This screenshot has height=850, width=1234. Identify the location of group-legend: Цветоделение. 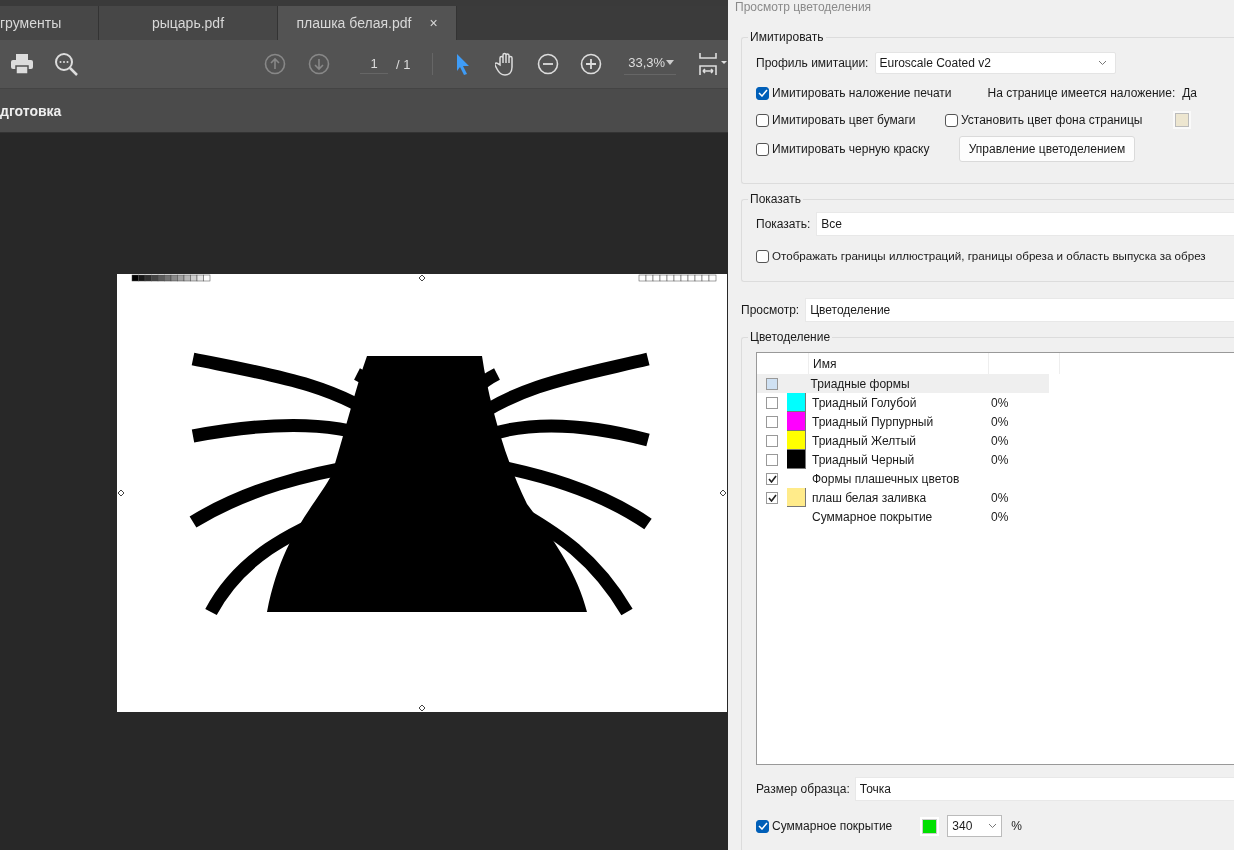
(790, 337).